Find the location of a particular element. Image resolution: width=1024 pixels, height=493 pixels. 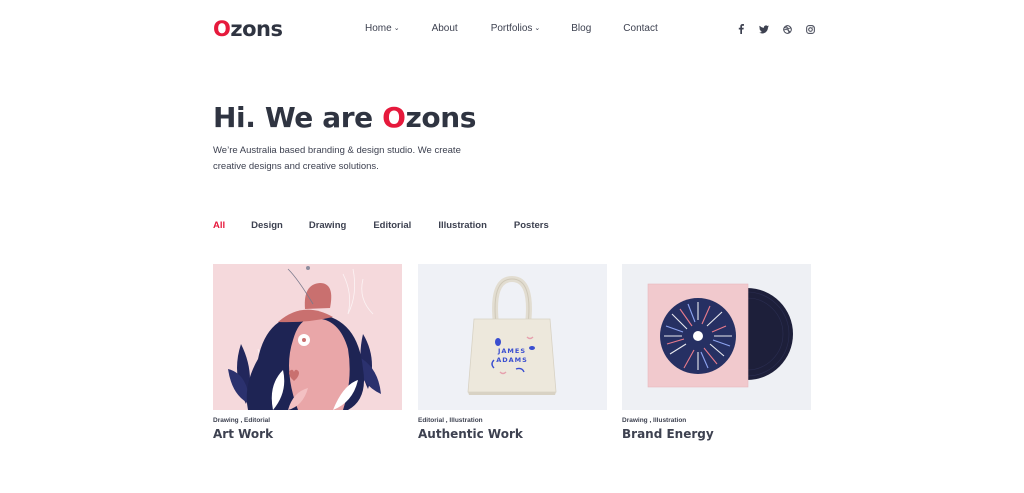

nav-about-label: About is located at coordinates (444, 28).